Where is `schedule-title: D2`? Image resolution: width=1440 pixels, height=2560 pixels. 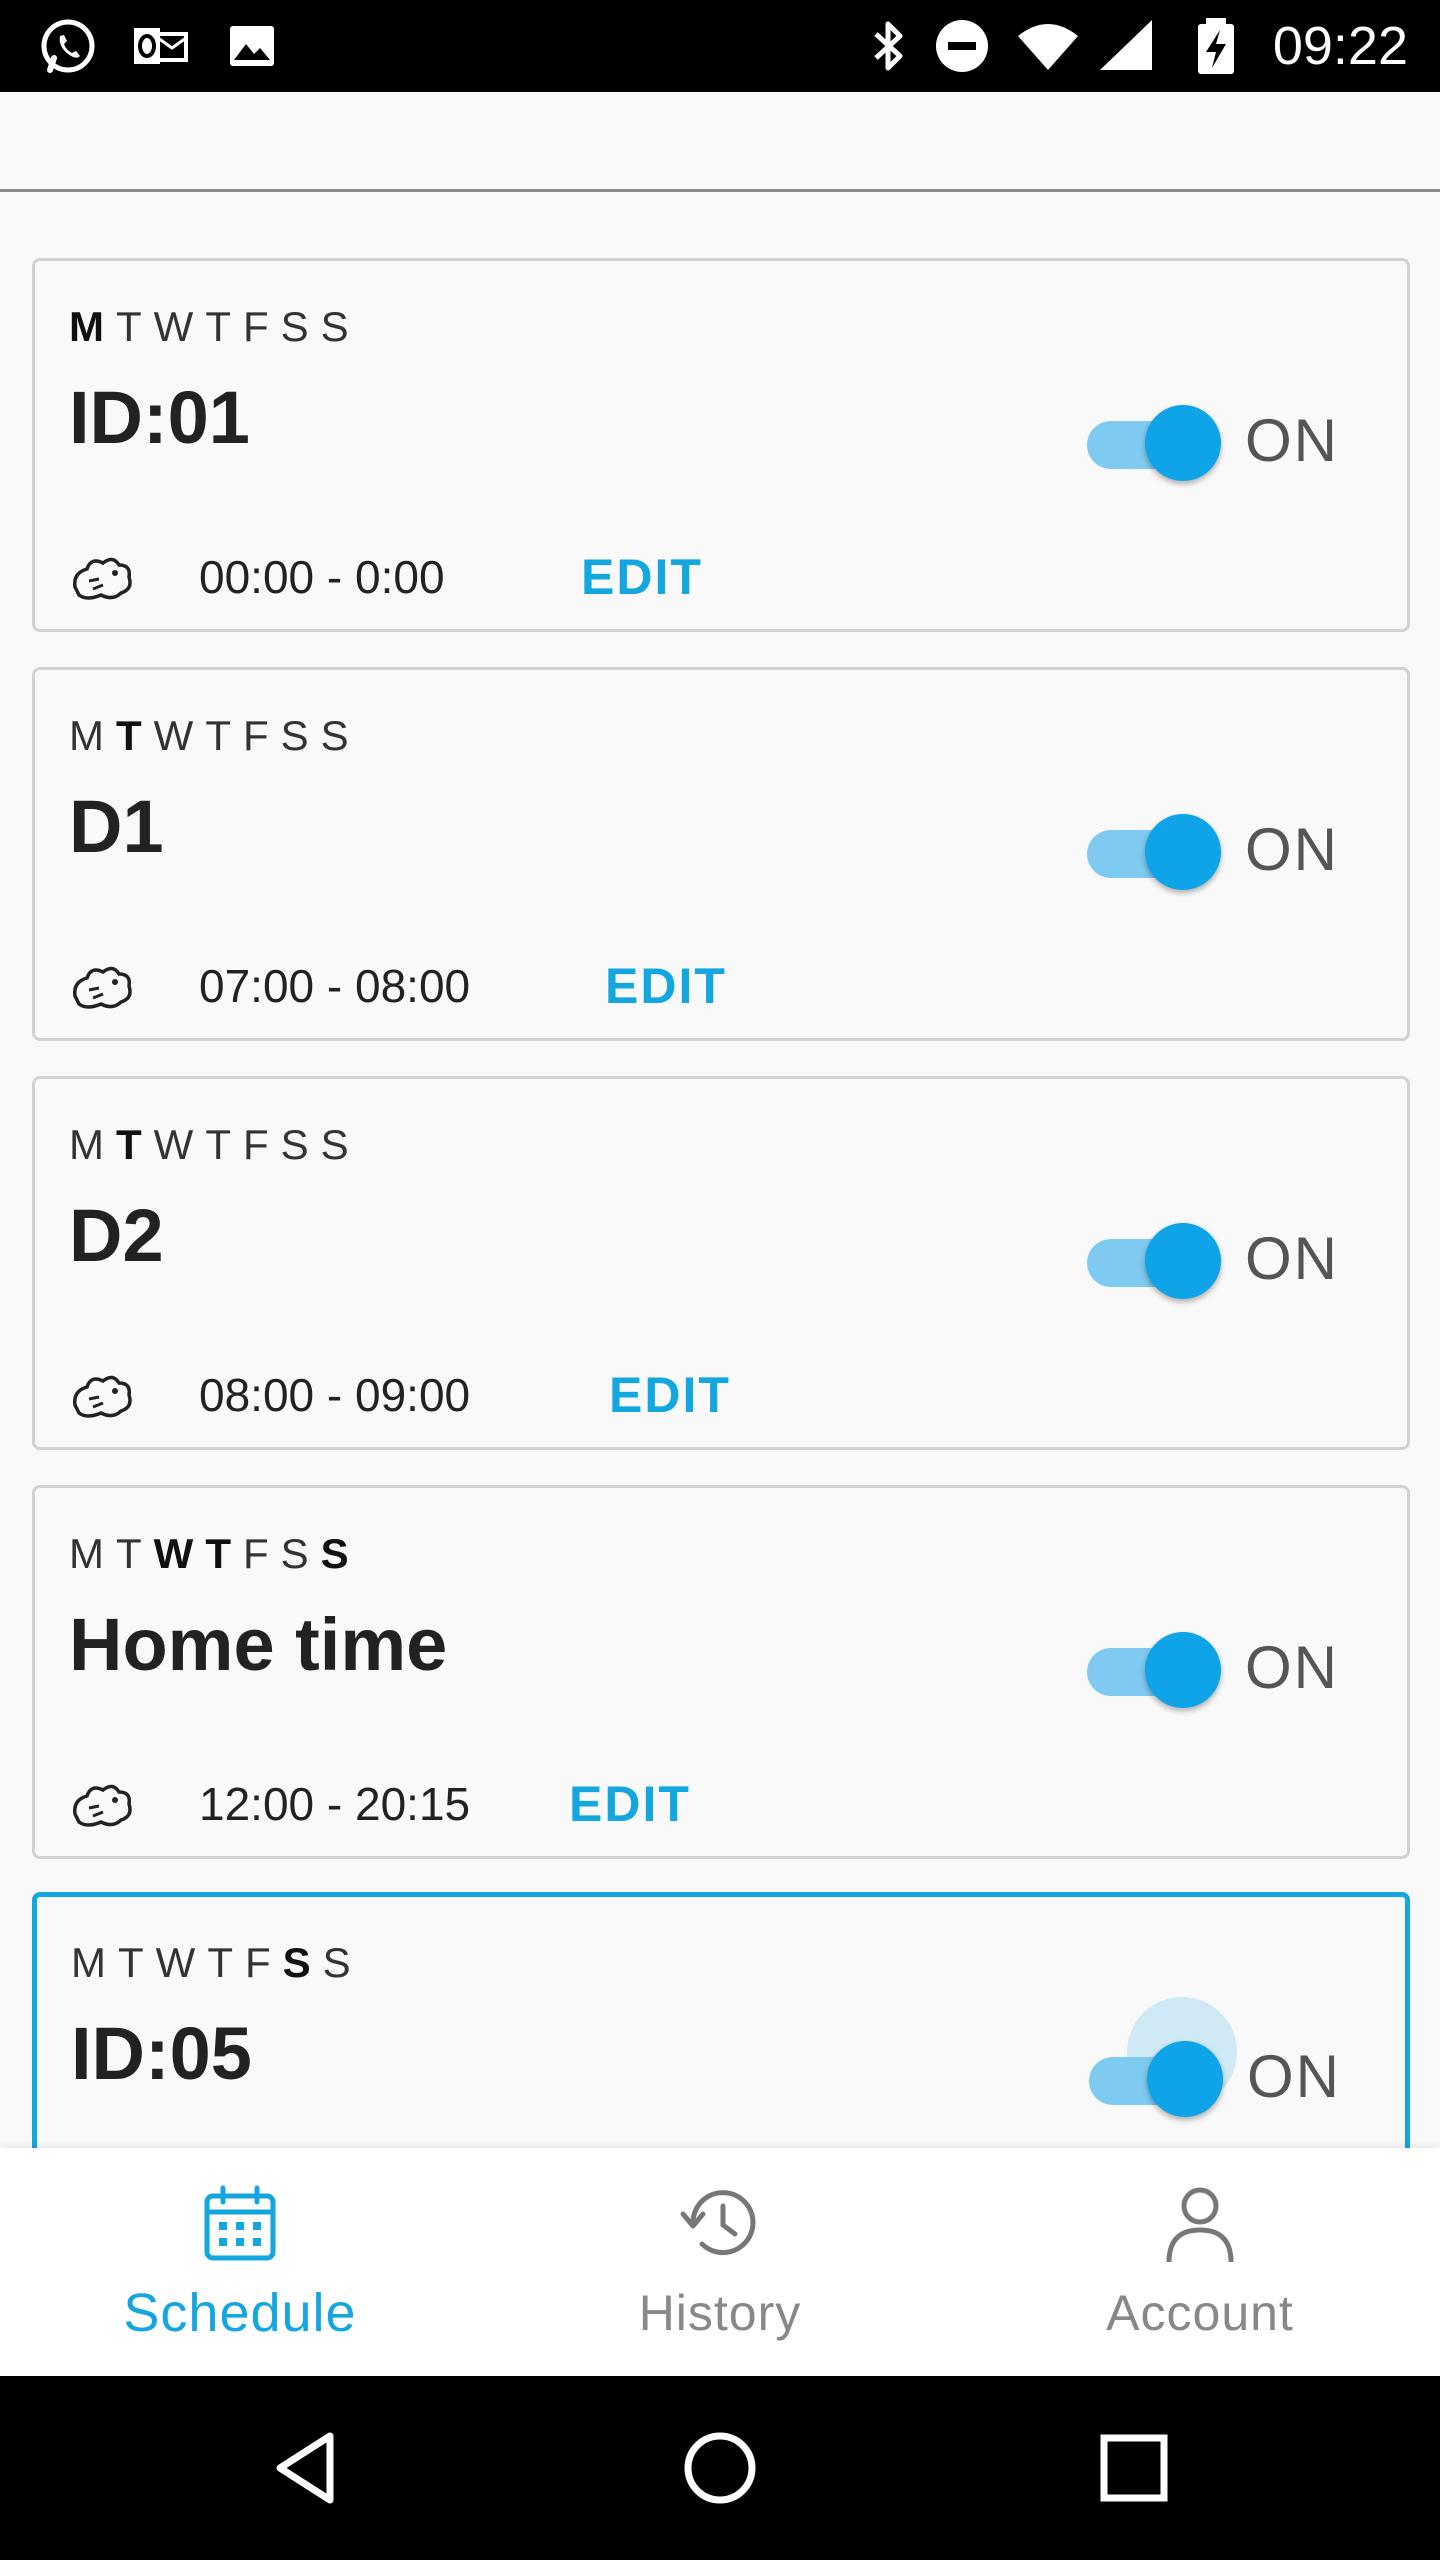
schedule-title: D2 is located at coordinates (116, 1235).